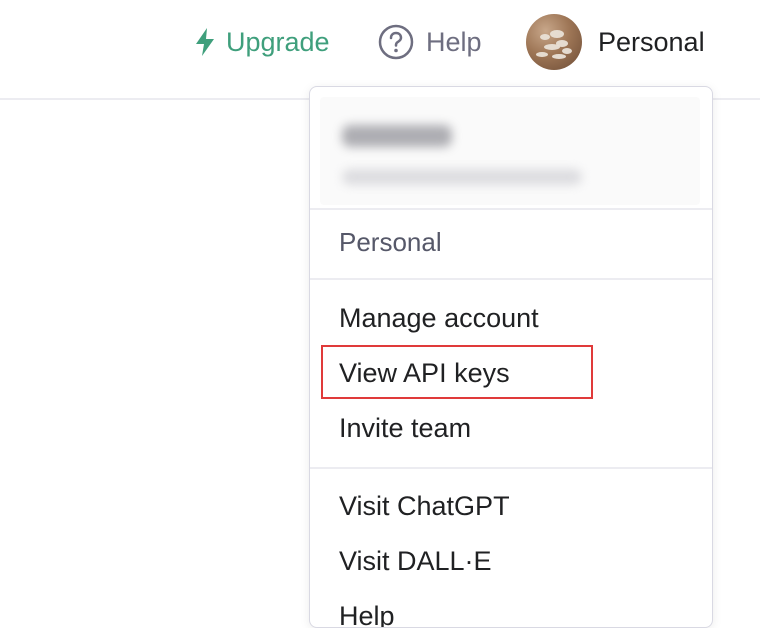  I want to click on upgrade-label: Upgrade, so click(278, 41).